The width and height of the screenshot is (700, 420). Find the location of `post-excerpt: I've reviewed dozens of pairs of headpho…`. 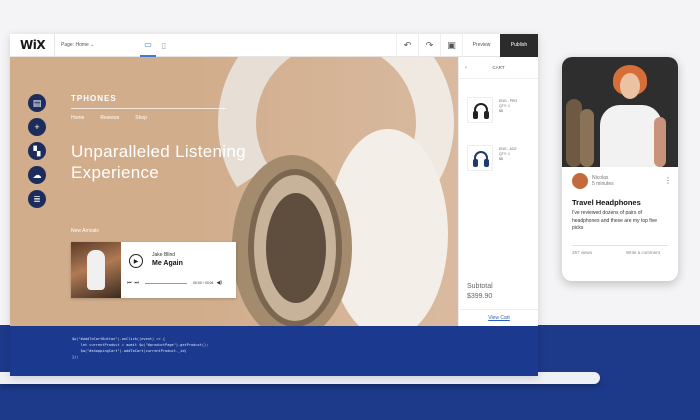

post-excerpt: I've reviewed dozens of pairs of headpho… is located at coordinates (615, 220).